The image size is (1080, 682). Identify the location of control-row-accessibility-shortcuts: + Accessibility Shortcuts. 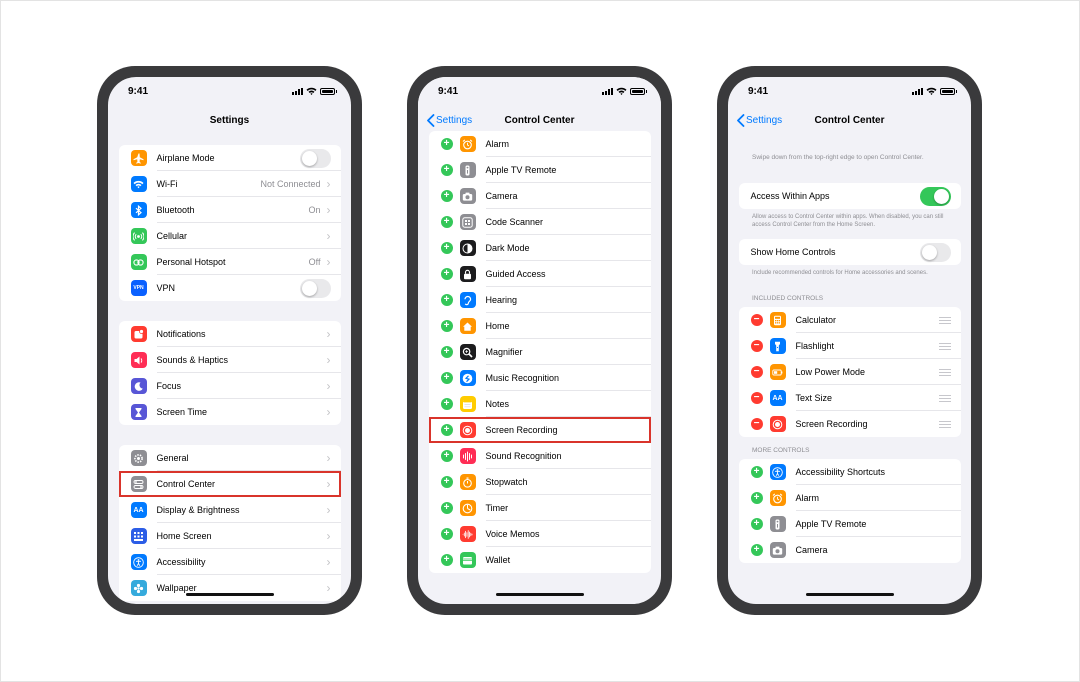
(850, 472).